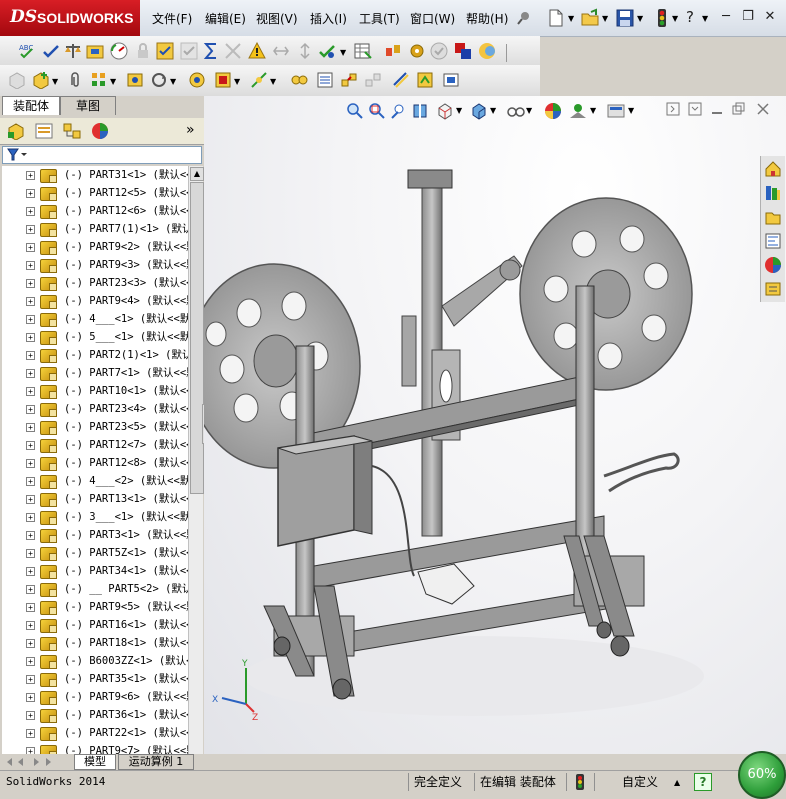 Image resolution: width=786 pixels, height=799 pixels. I want to click on tree-item: + (-) PART23<3> (默认<<, so click(95, 283).